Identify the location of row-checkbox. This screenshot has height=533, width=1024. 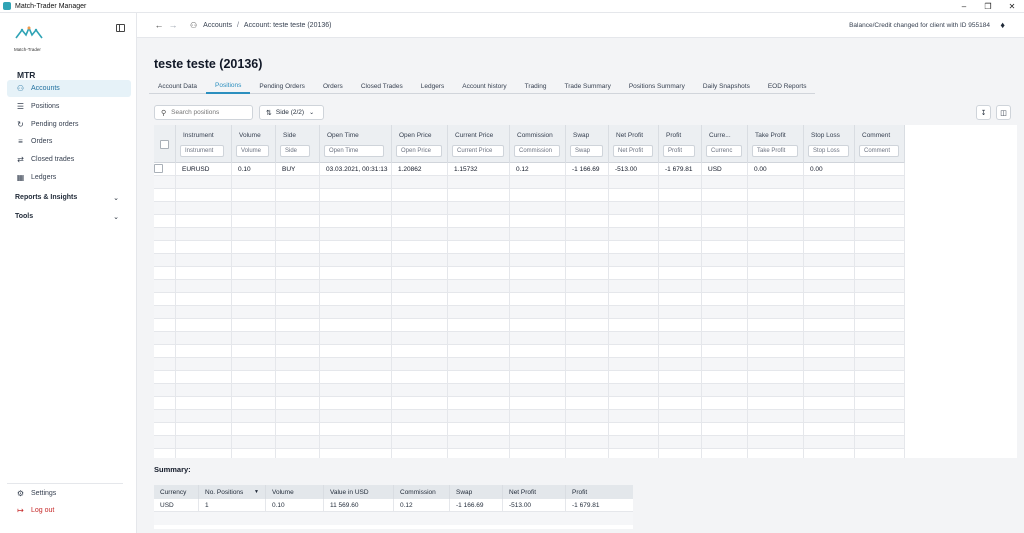
(158, 168).